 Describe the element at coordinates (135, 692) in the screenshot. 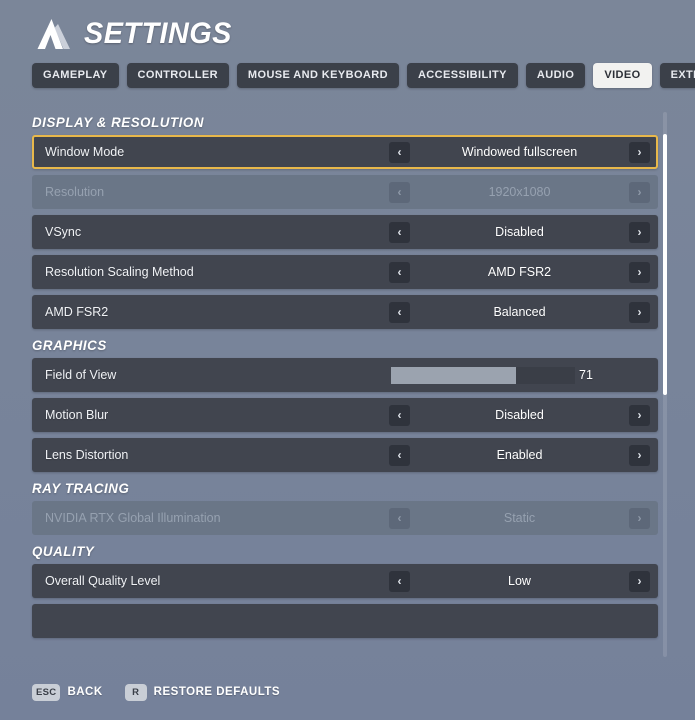

I see `key-badge-r: R` at that location.